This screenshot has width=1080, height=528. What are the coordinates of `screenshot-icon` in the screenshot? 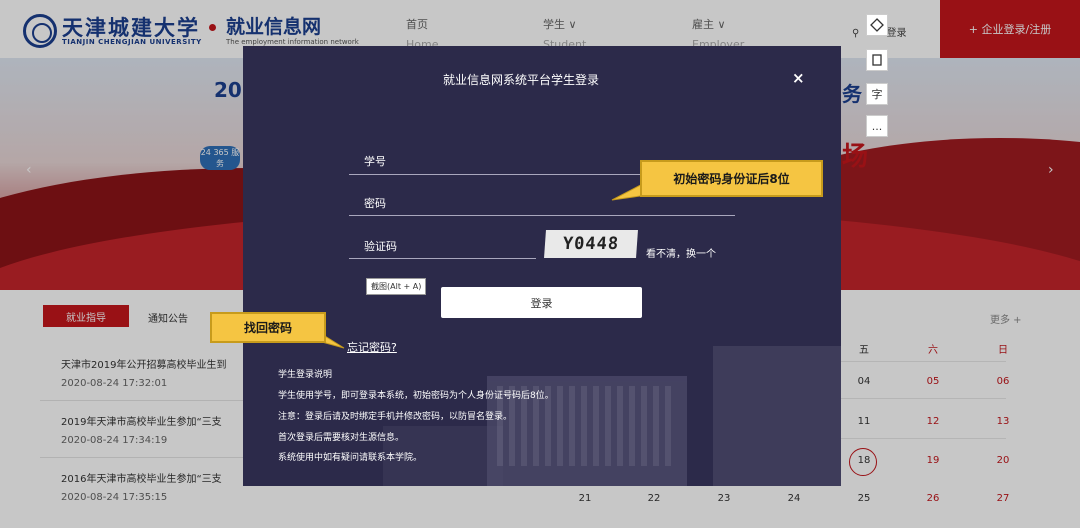 It's located at (877, 25).